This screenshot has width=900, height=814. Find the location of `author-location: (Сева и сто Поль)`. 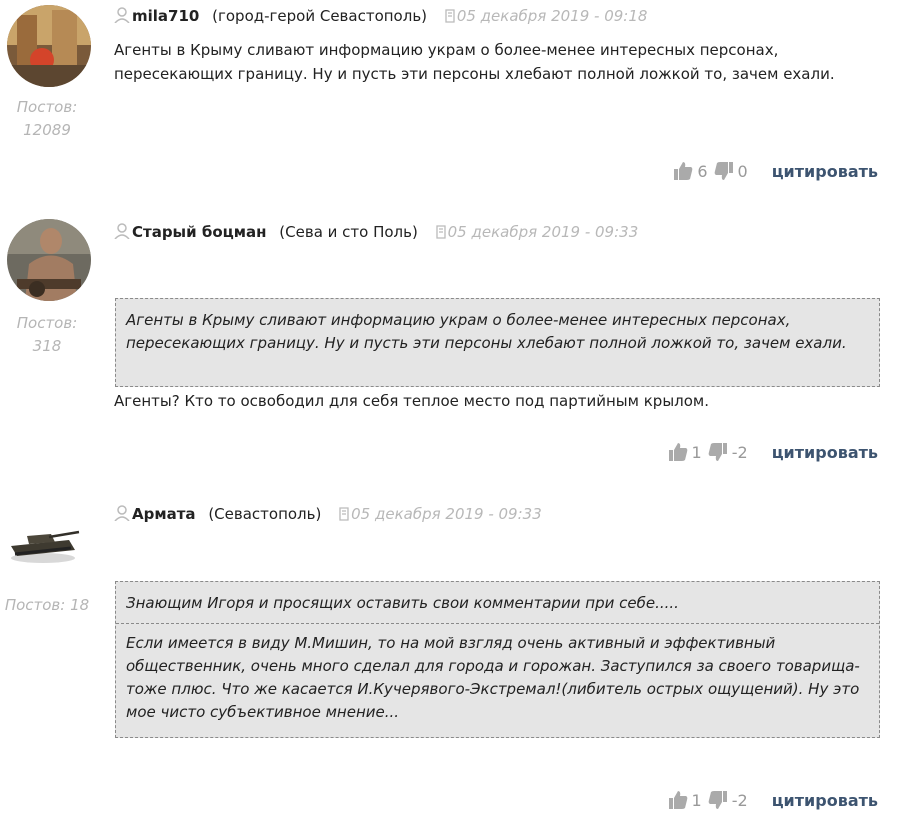

author-location: (Сева и сто Поль) is located at coordinates (348, 232).